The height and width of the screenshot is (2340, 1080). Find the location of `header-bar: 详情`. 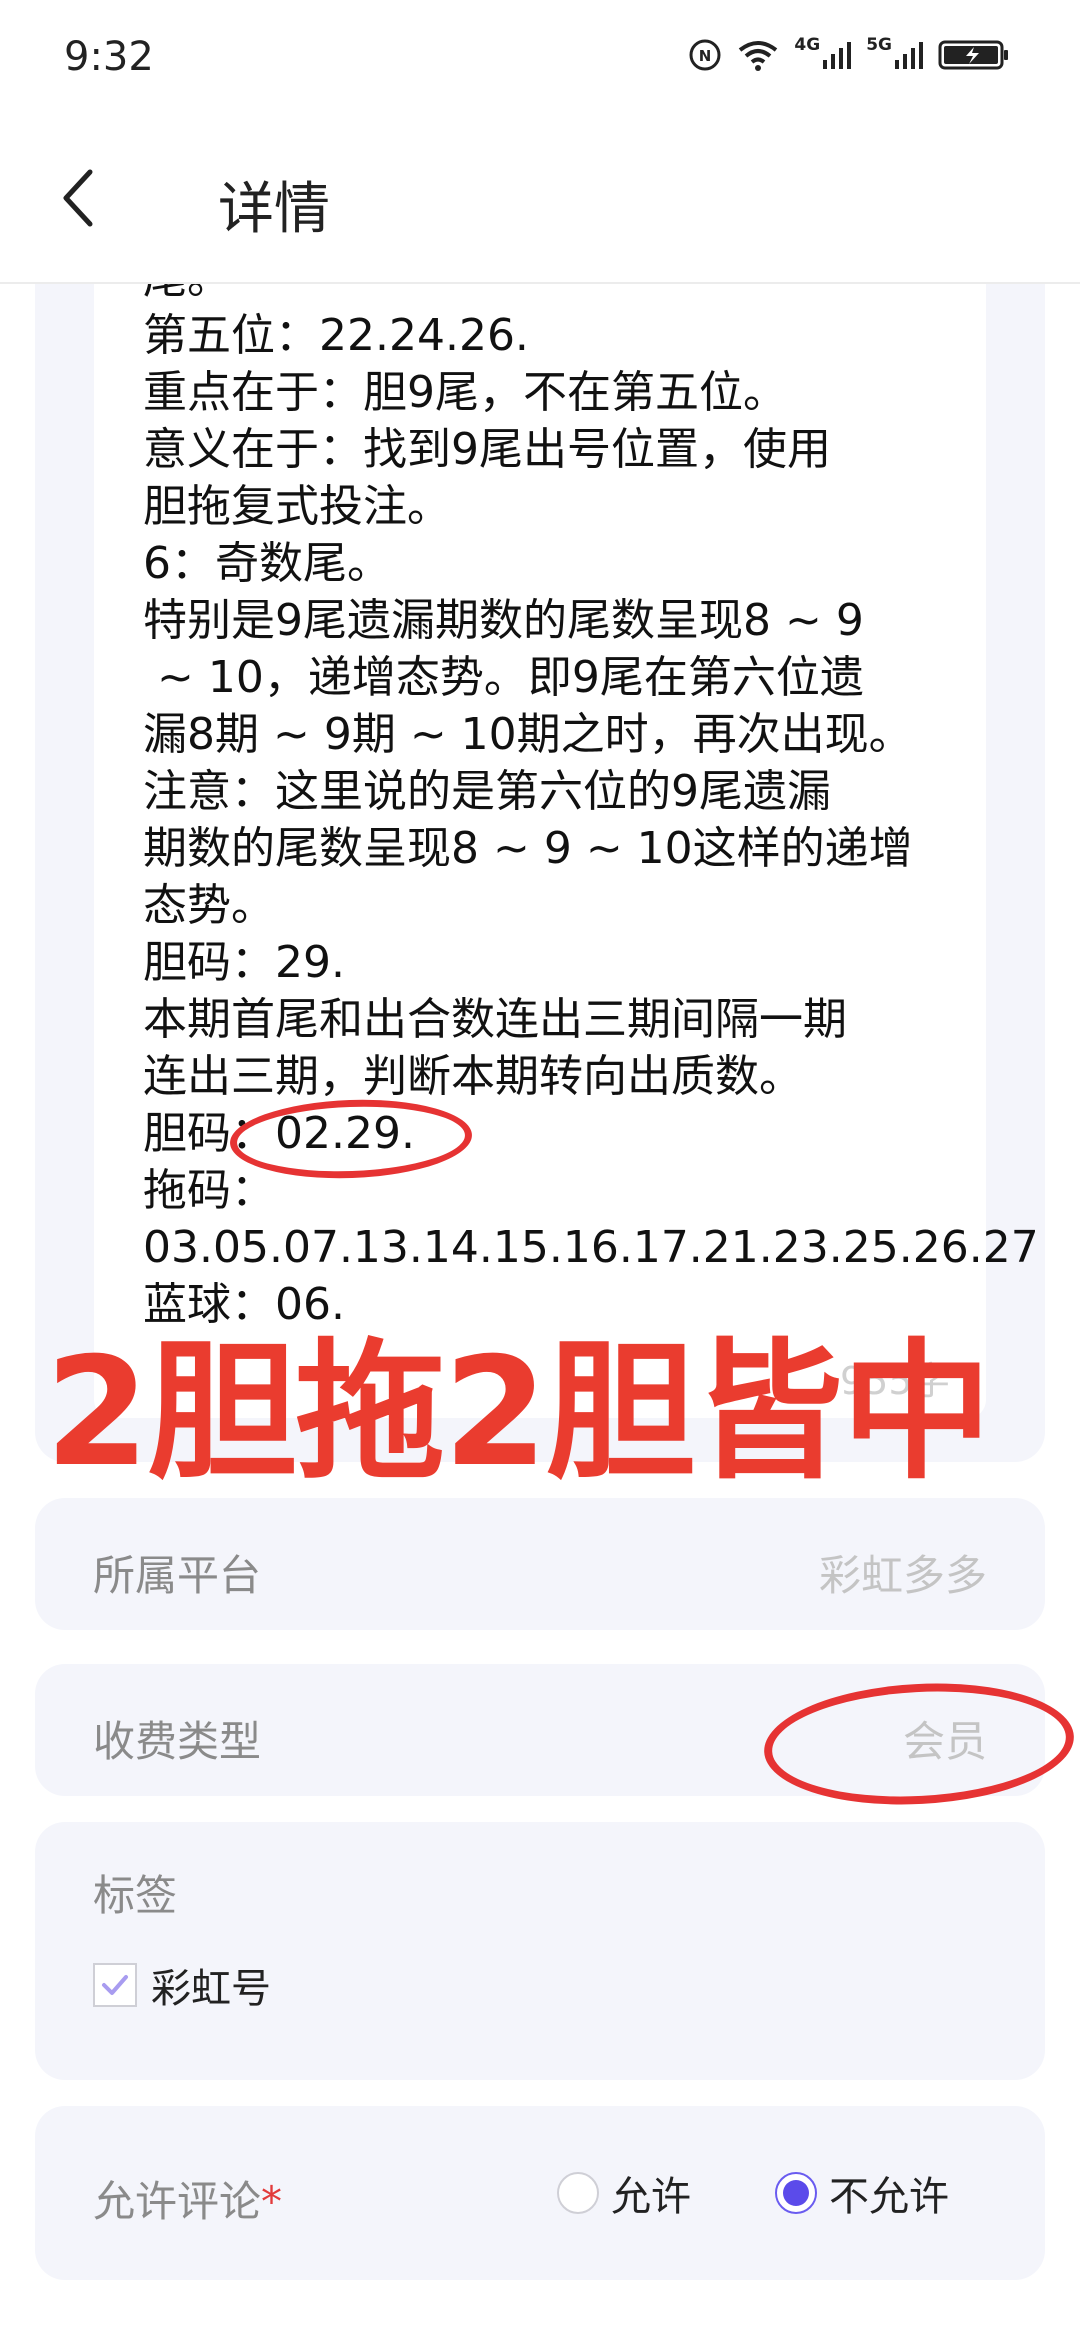

header-bar: 详情 is located at coordinates (540, 202).